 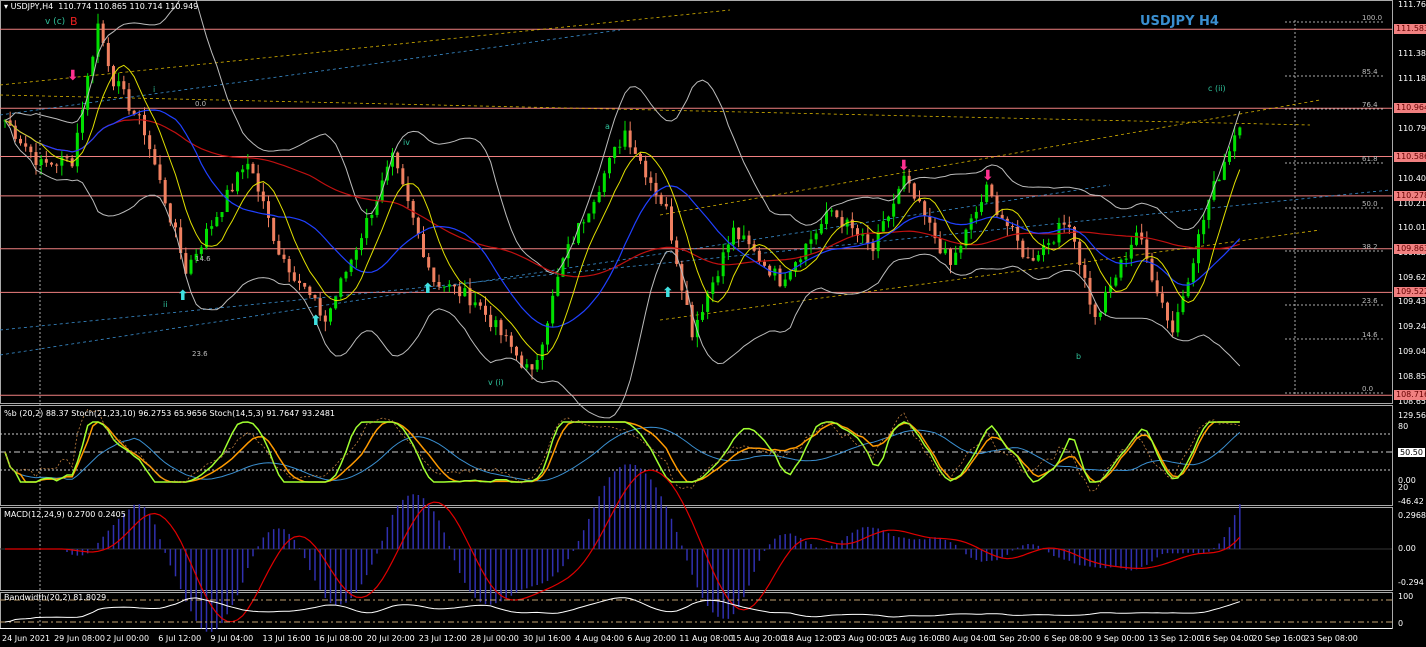 I want to click on bandwidth-tick: 100, so click(x=1406, y=596).